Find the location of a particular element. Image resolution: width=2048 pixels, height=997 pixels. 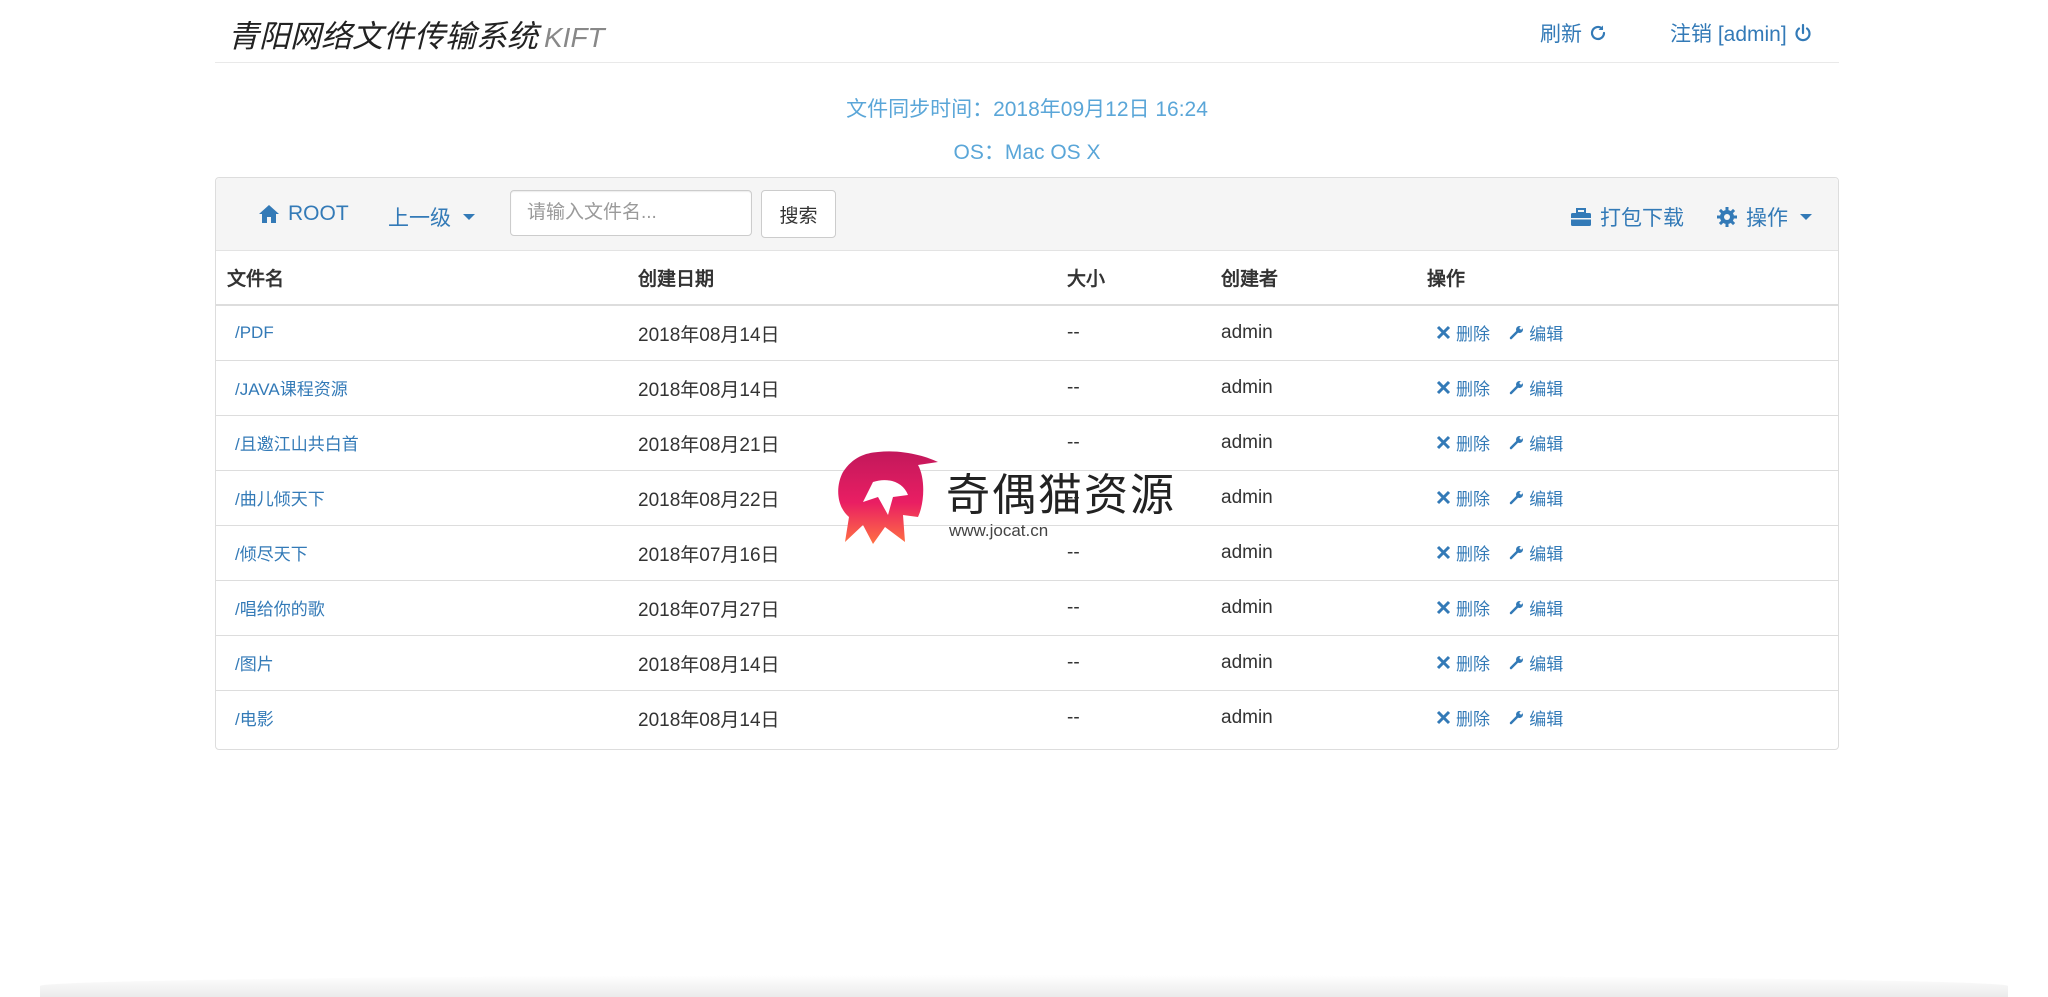

folder-link: /曲儿倾天下 is located at coordinates (276, 499).